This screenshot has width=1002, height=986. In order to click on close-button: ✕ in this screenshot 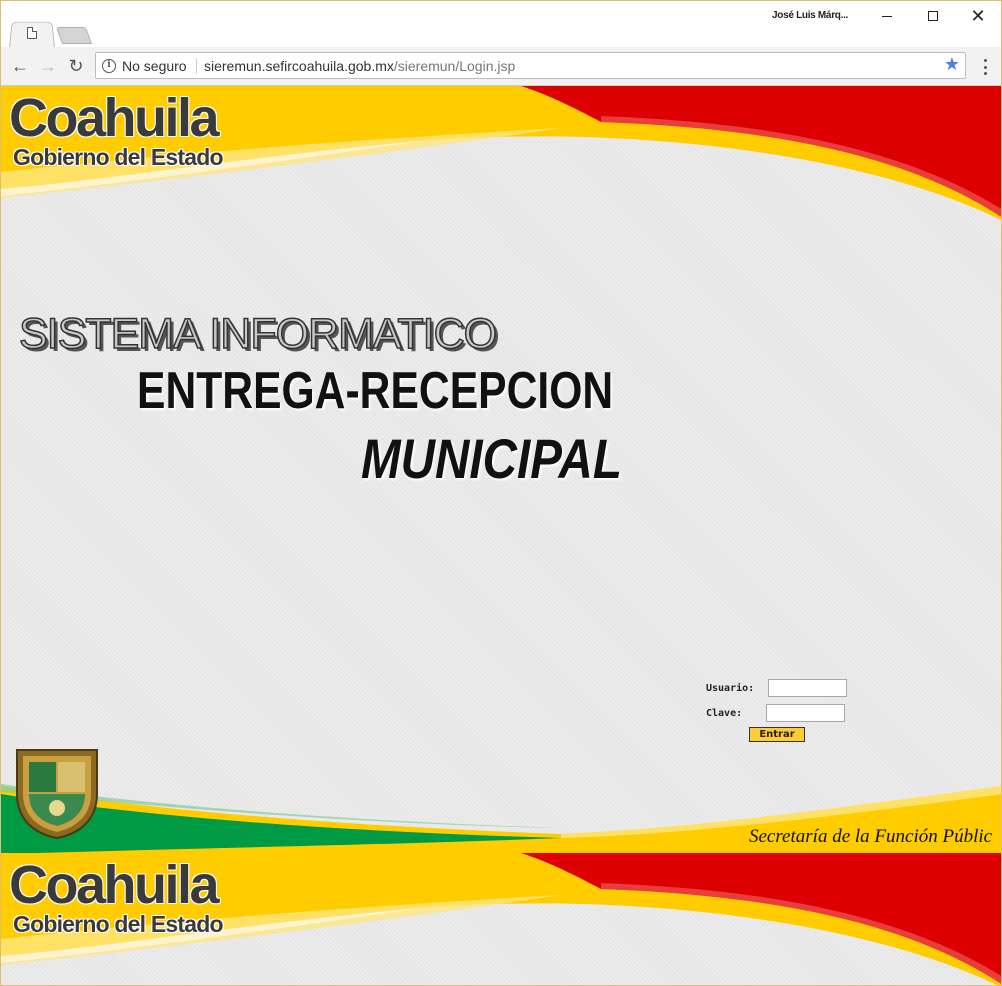, I will do `click(978, 16)`.